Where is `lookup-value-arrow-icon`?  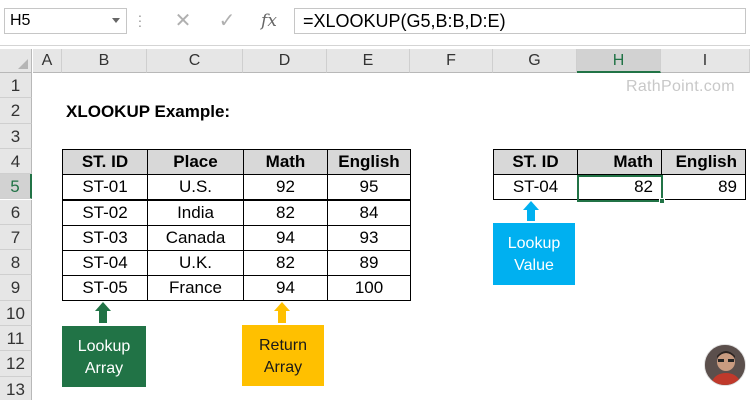
lookup-value-arrow-icon is located at coordinates (531, 205).